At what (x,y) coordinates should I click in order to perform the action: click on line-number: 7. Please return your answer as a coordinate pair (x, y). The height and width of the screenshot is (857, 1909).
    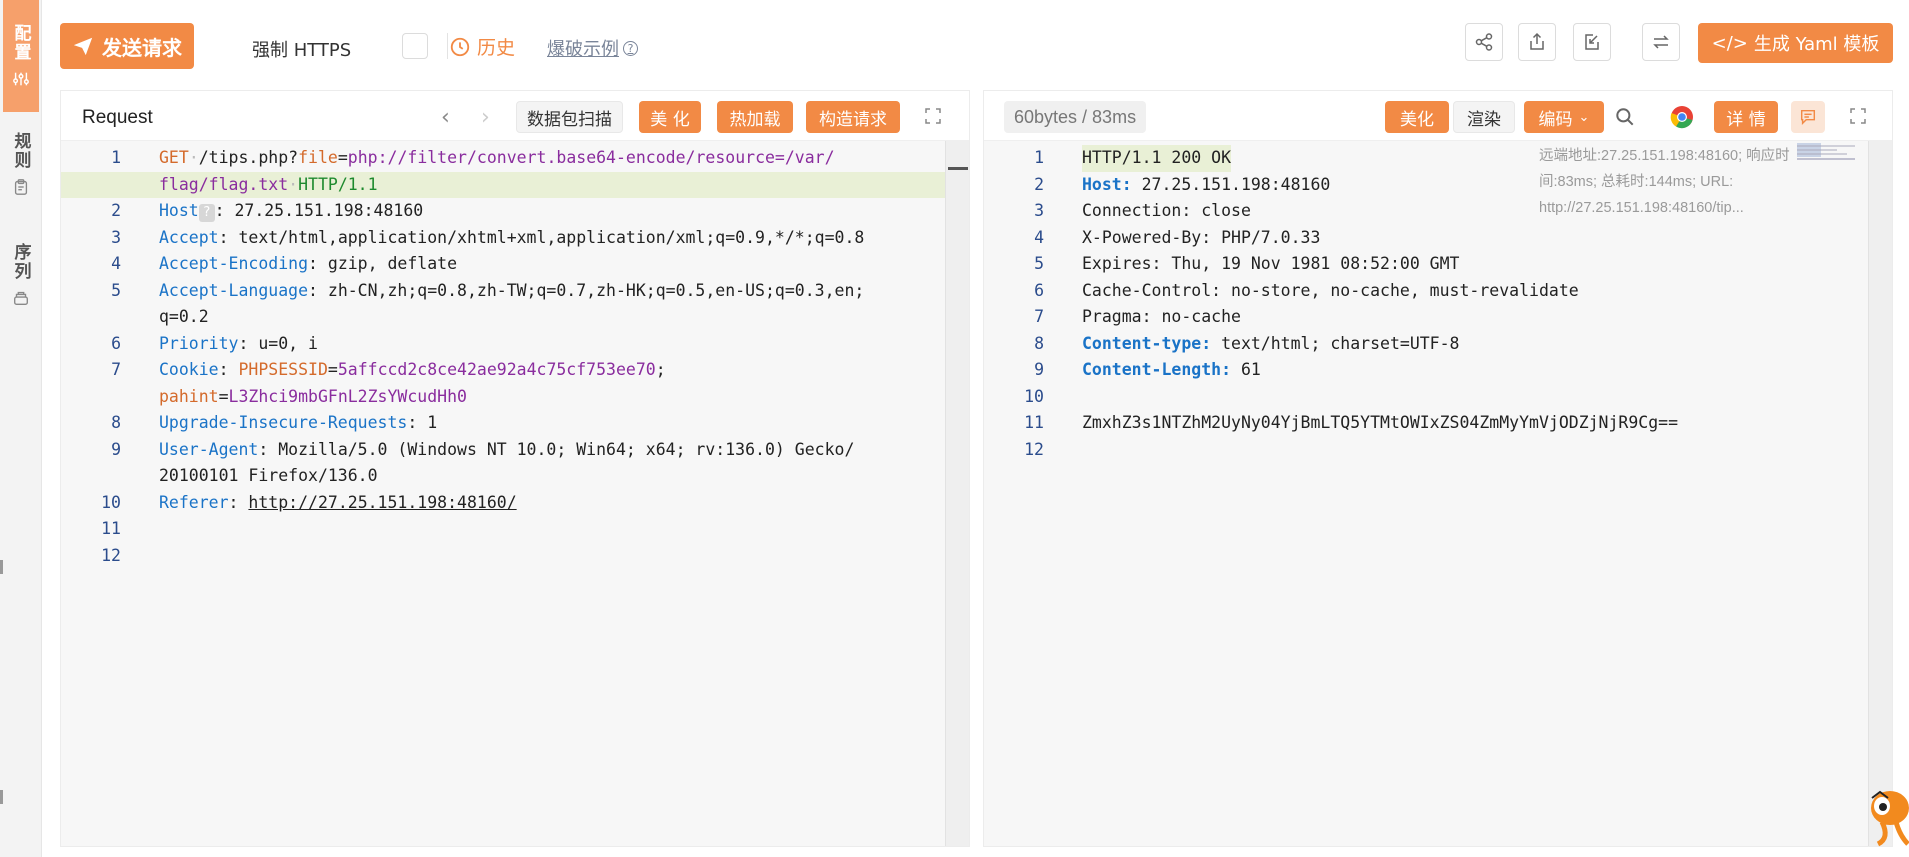
    Looking at the image, I should click on (1039, 316).